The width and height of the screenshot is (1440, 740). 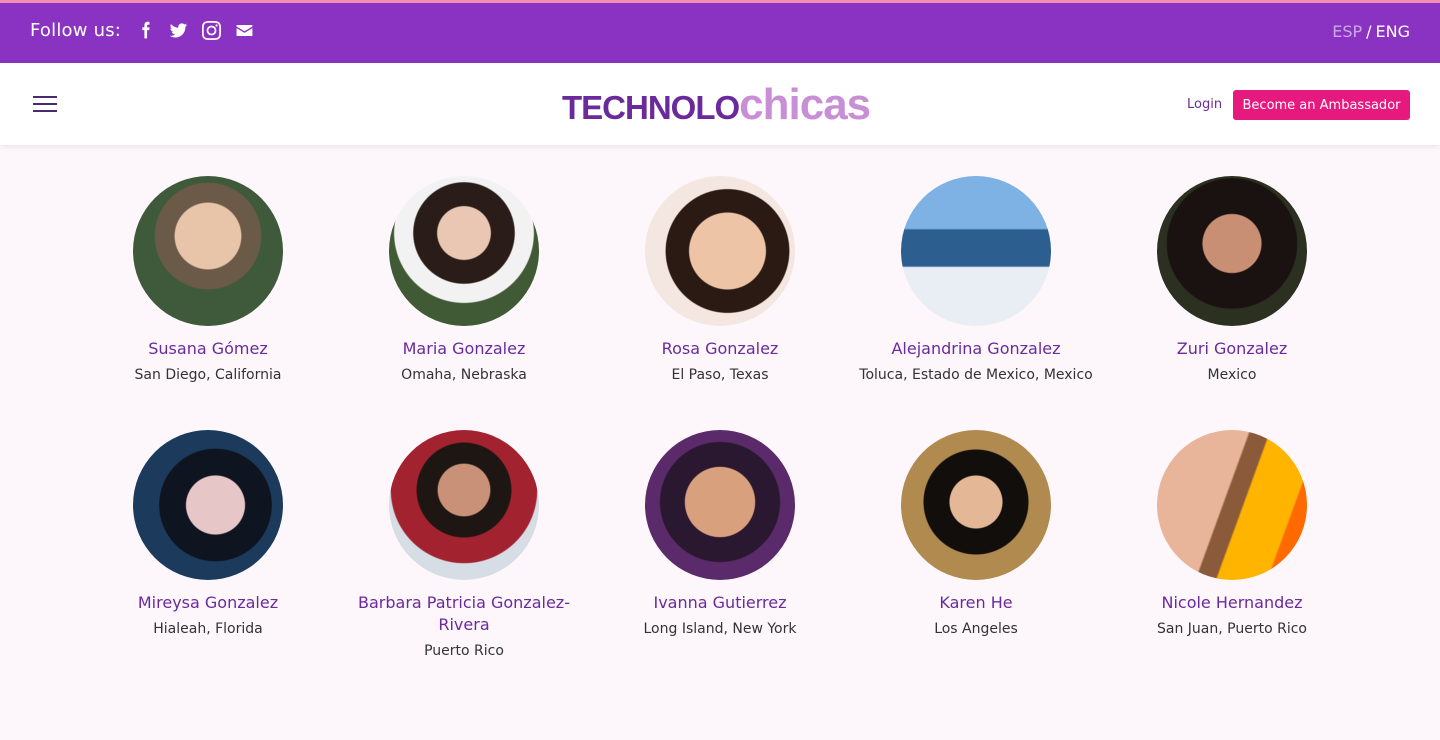 What do you see at coordinates (976, 349) in the screenshot?
I see `ambassador-name: Alejandrina Gonzalez` at bounding box center [976, 349].